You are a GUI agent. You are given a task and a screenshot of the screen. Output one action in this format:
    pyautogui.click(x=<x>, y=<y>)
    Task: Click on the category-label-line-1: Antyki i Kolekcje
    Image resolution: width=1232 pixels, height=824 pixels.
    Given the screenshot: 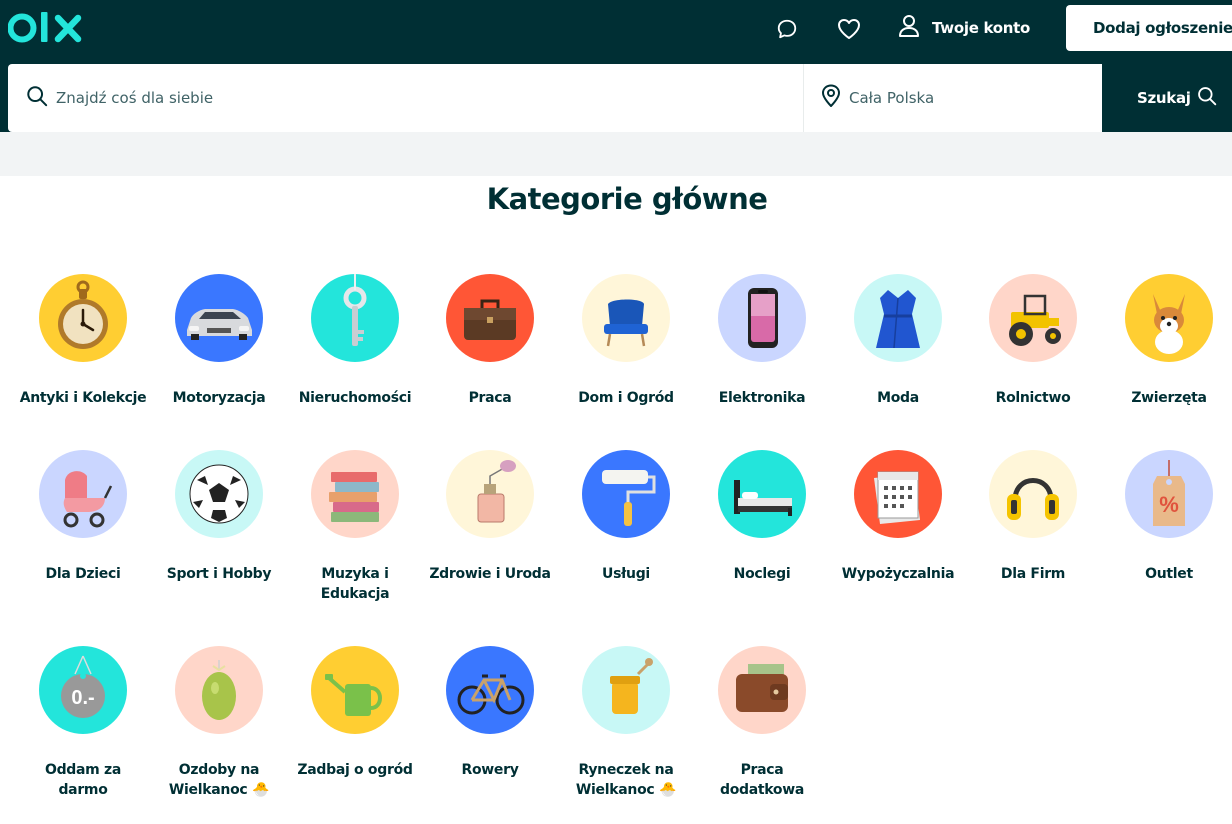 What is the action you would take?
    pyautogui.click(x=83, y=398)
    